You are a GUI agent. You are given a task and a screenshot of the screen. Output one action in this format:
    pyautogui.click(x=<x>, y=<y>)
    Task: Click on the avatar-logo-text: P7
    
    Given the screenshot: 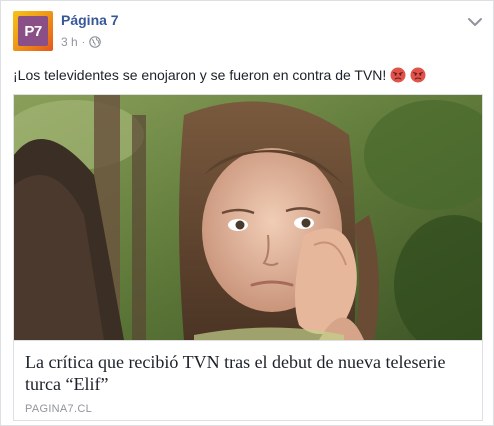 What is the action you would take?
    pyautogui.click(x=33, y=31)
    